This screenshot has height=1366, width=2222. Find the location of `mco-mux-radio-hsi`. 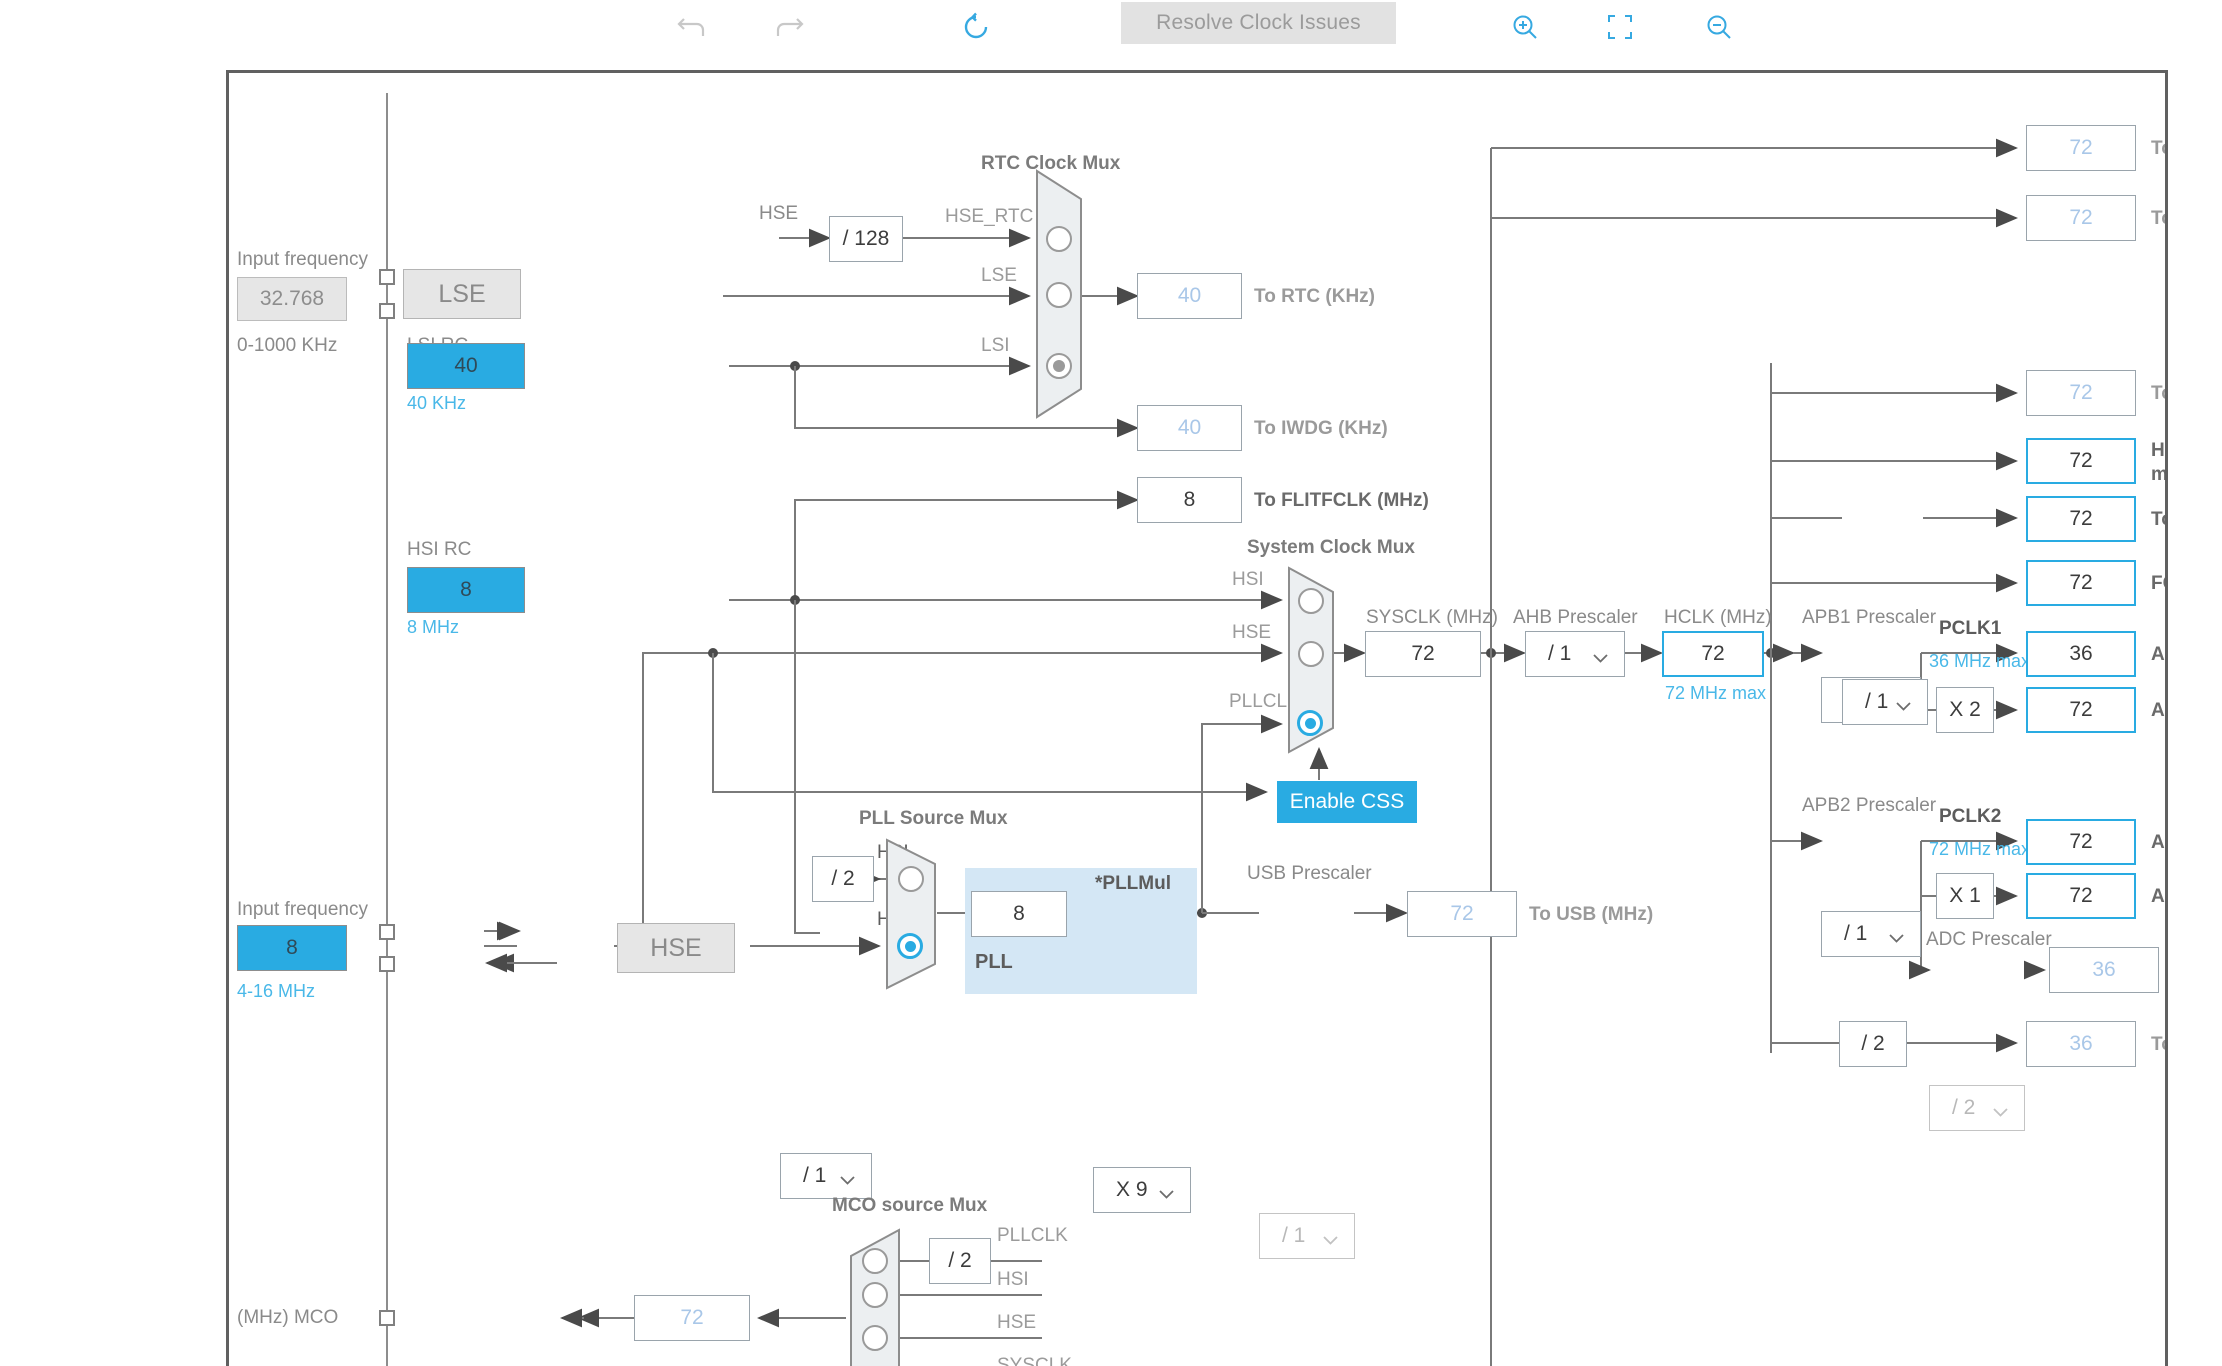

mco-mux-radio-hsi is located at coordinates (875, 1295).